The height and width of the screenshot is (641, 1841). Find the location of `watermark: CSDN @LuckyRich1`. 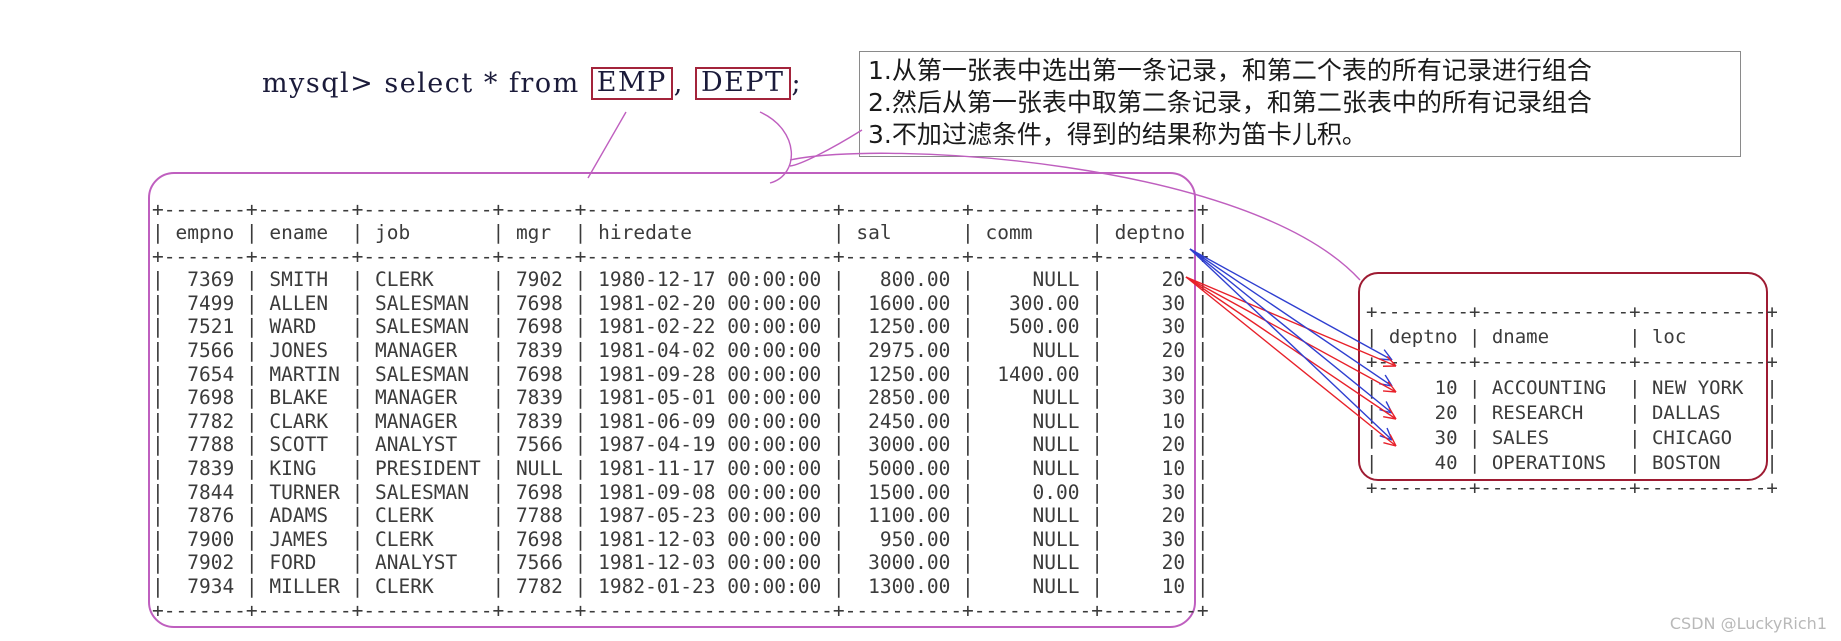

watermark: CSDN @LuckyRich1 is located at coordinates (1748, 623).